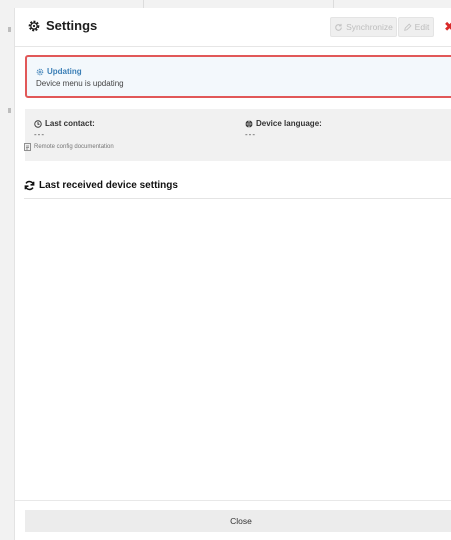 Image resolution: width=451 pixels, height=540 pixels. I want to click on close-button: Close, so click(238, 521).